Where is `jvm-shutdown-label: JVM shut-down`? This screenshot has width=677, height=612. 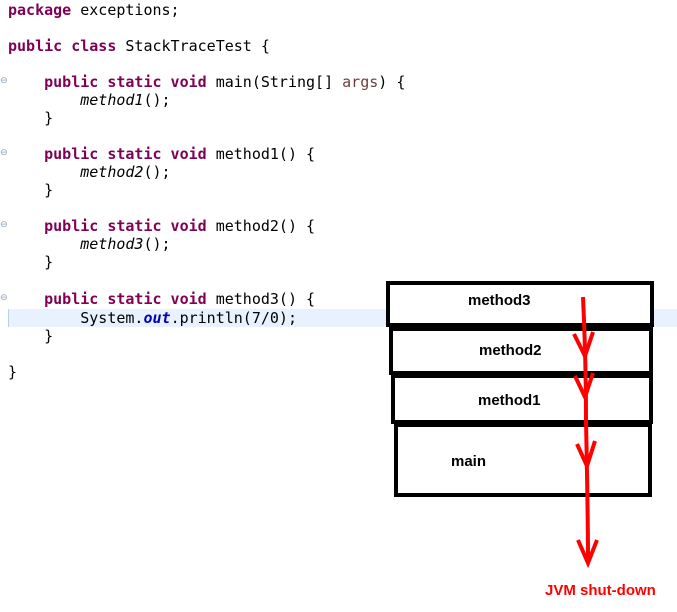
jvm-shutdown-label: JVM shut-down is located at coordinates (600, 590).